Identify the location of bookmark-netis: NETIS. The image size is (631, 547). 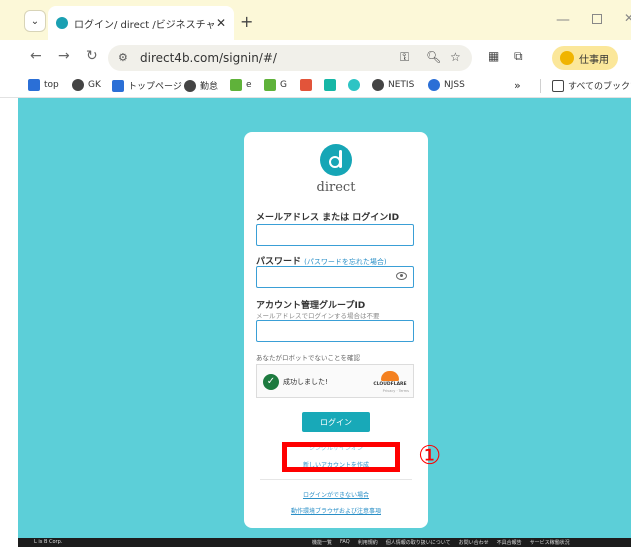
(393, 85).